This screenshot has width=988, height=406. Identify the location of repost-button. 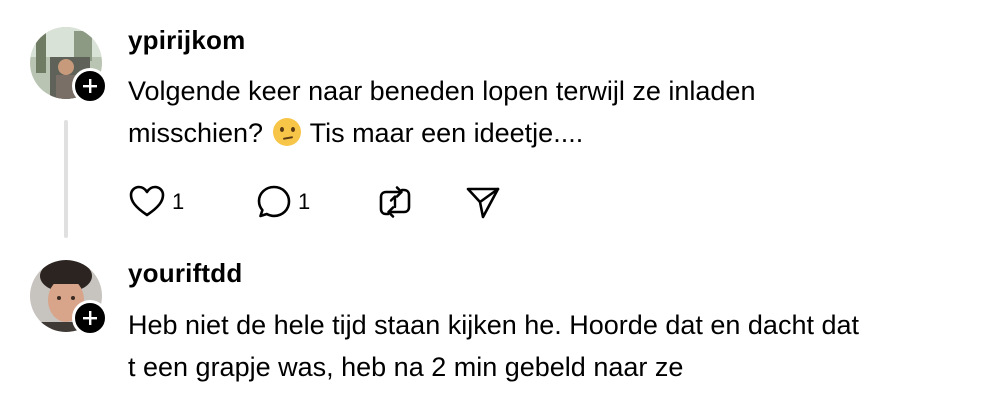
(395, 202).